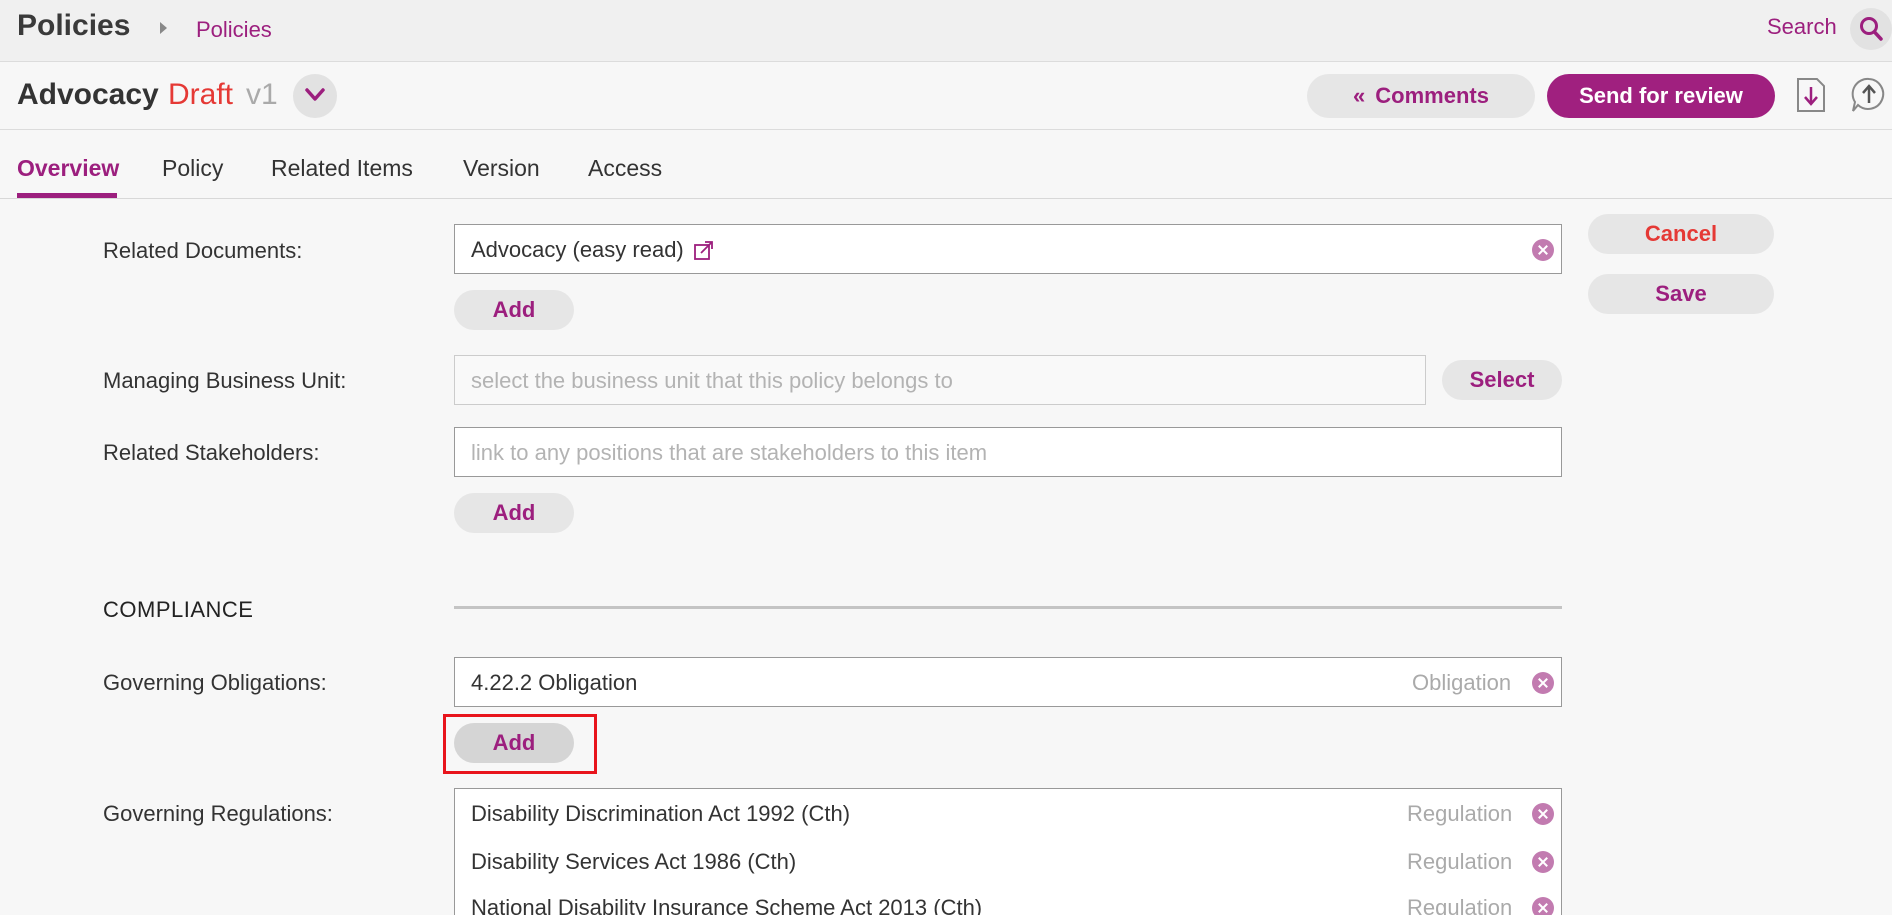 The height and width of the screenshot is (915, 1892). I want to click on send-for-review-button: Send for review, so click(1661, 96).